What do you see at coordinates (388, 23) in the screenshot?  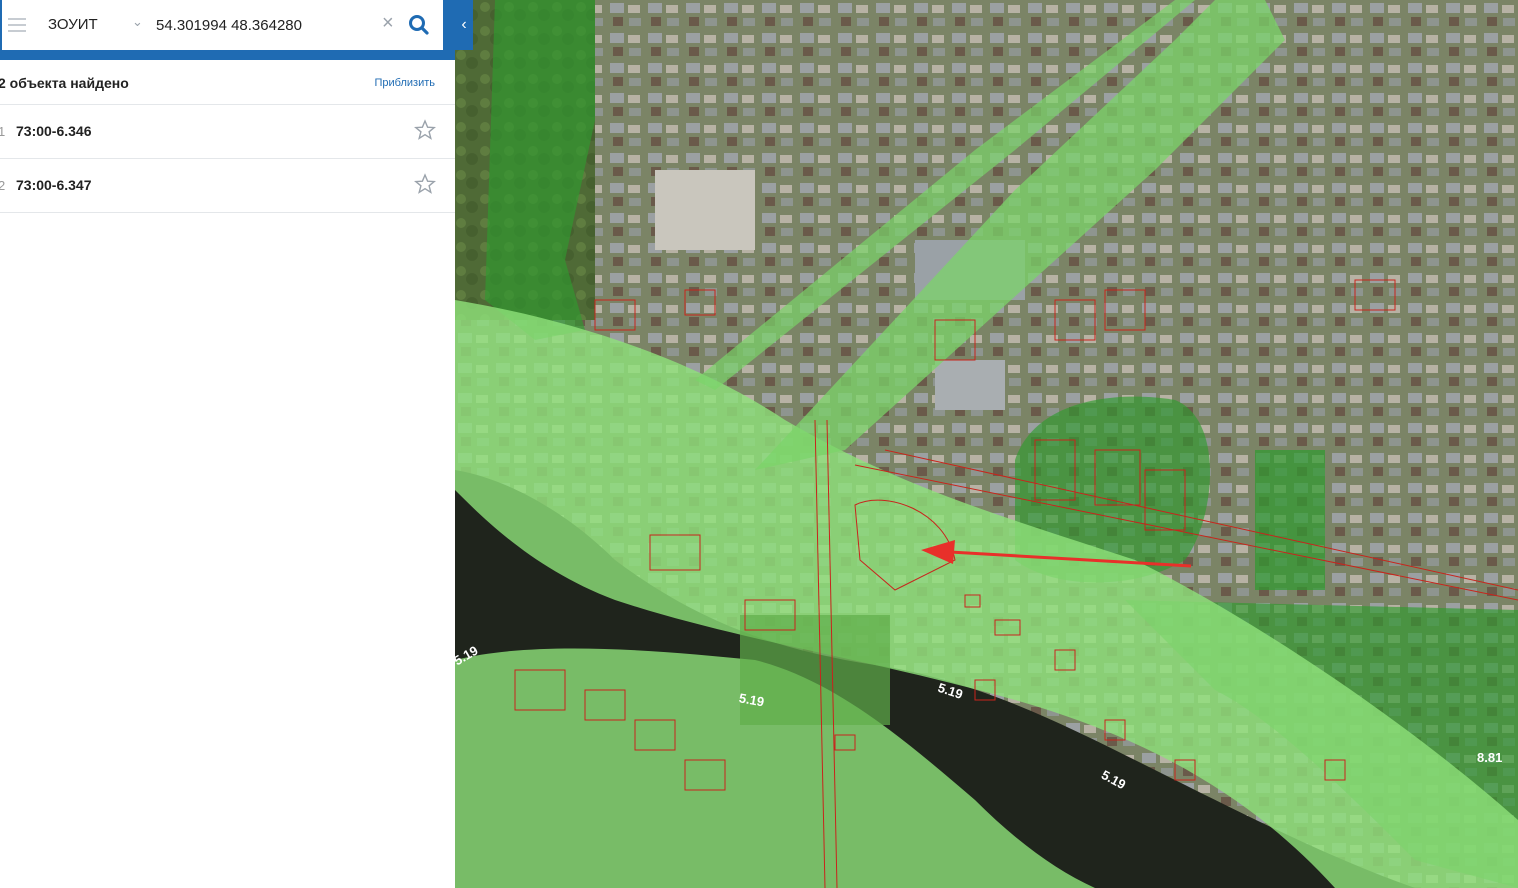 I see `clear-icon: ×` at bounding box center [388, 23].